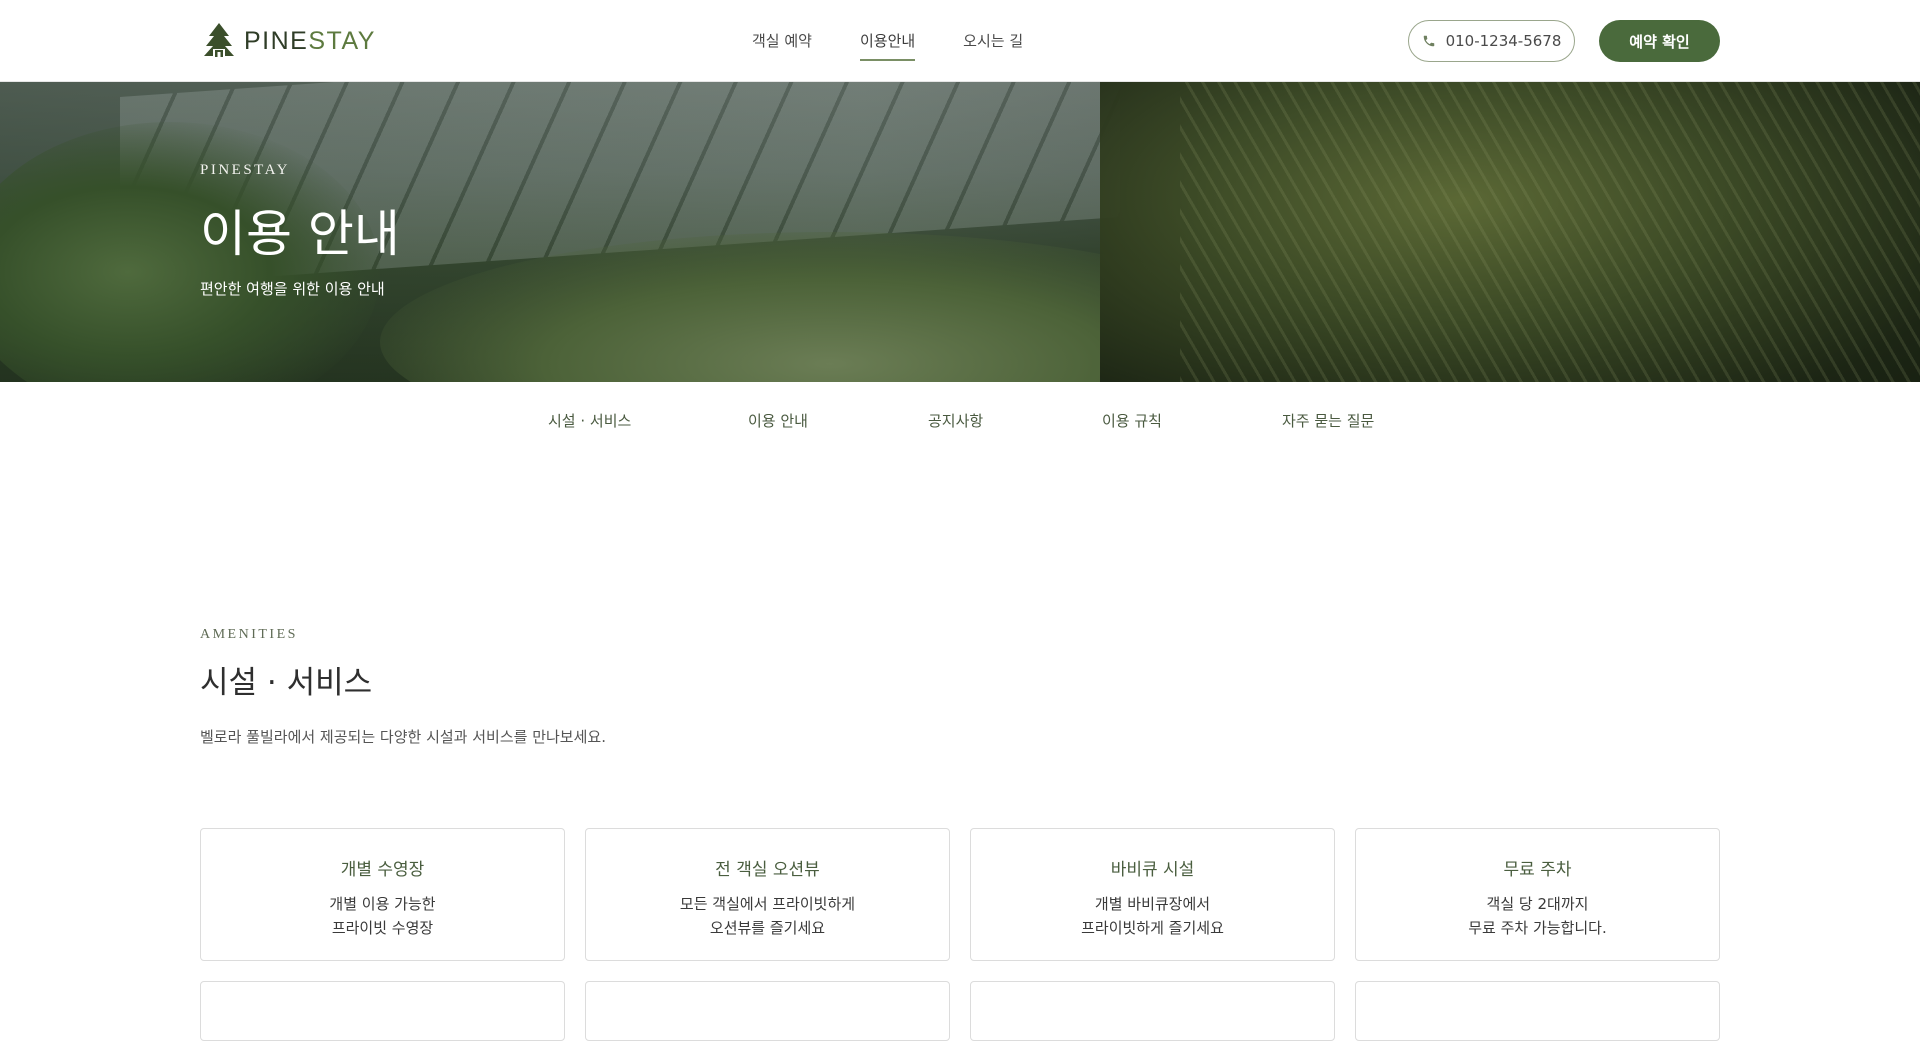 This screenshot has width=1920, height=1041. I want to click on amenity-card-private-pool: 개별 수영장 개별 이용 가능한 프라이빗 수영장, so click(382, 894).